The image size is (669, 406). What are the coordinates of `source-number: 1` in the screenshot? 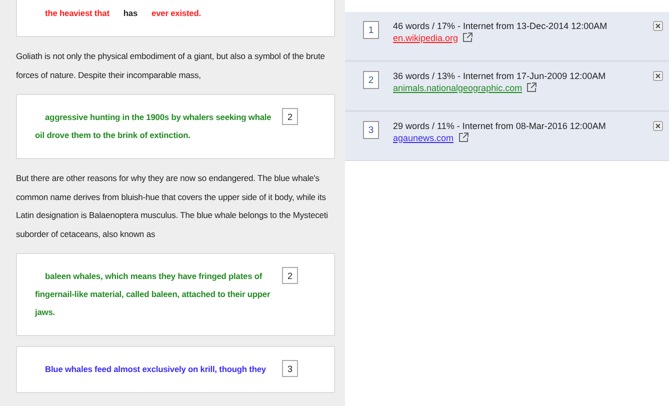 It's located at (371, 30).